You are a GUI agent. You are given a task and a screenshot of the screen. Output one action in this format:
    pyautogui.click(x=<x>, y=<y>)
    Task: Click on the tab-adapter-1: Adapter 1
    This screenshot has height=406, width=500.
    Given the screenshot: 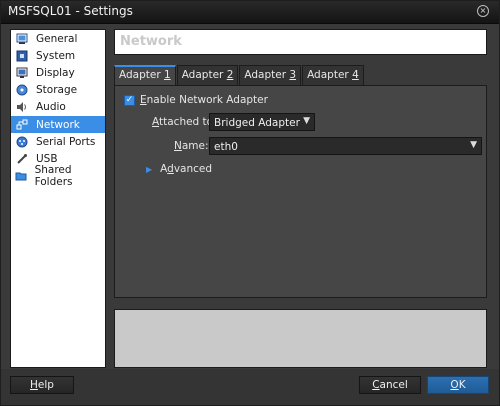 What is the action you would take?
    pyautogui.click(x=145, y=75)
    